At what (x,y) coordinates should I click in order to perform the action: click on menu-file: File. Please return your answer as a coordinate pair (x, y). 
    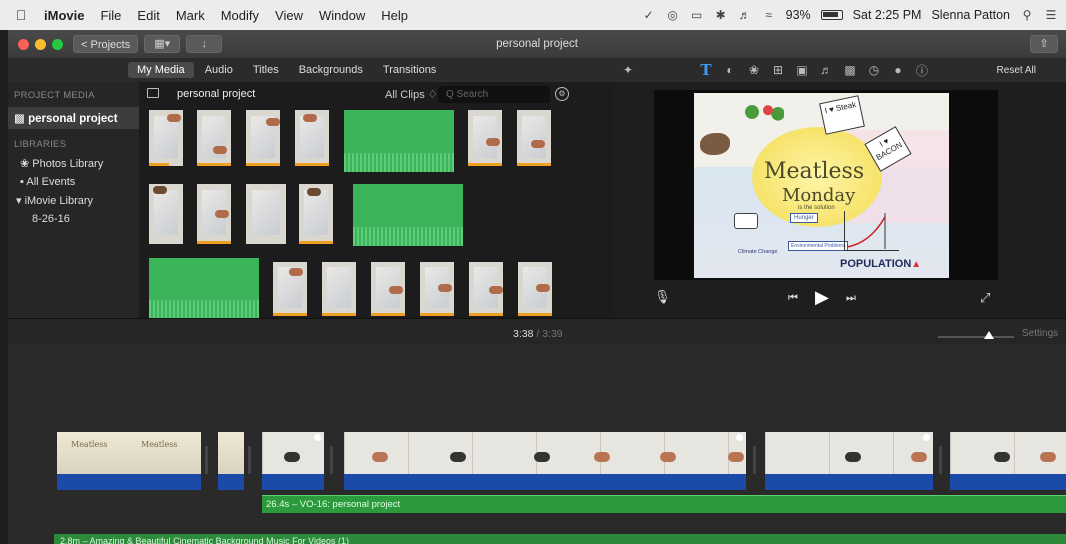
    Looking at the image, I should click on (110, 15).